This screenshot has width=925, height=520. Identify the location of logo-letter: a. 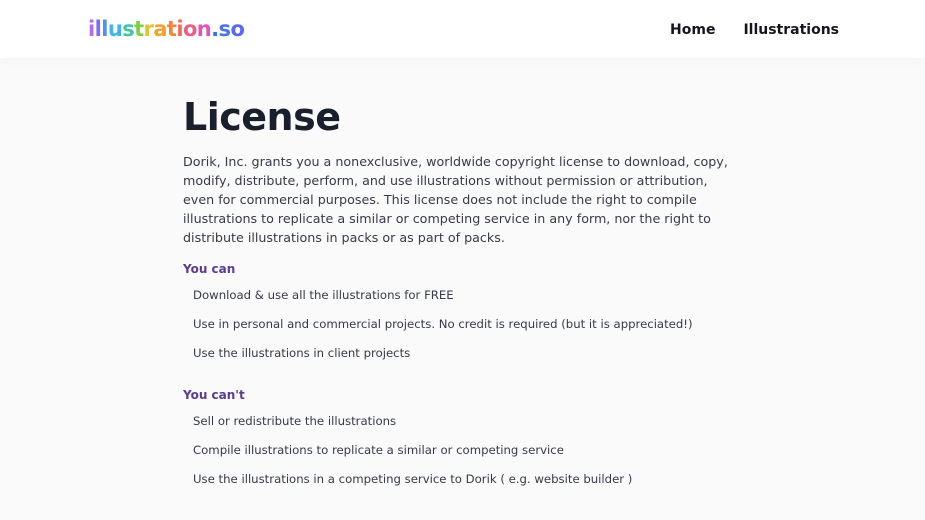
(160, 29).